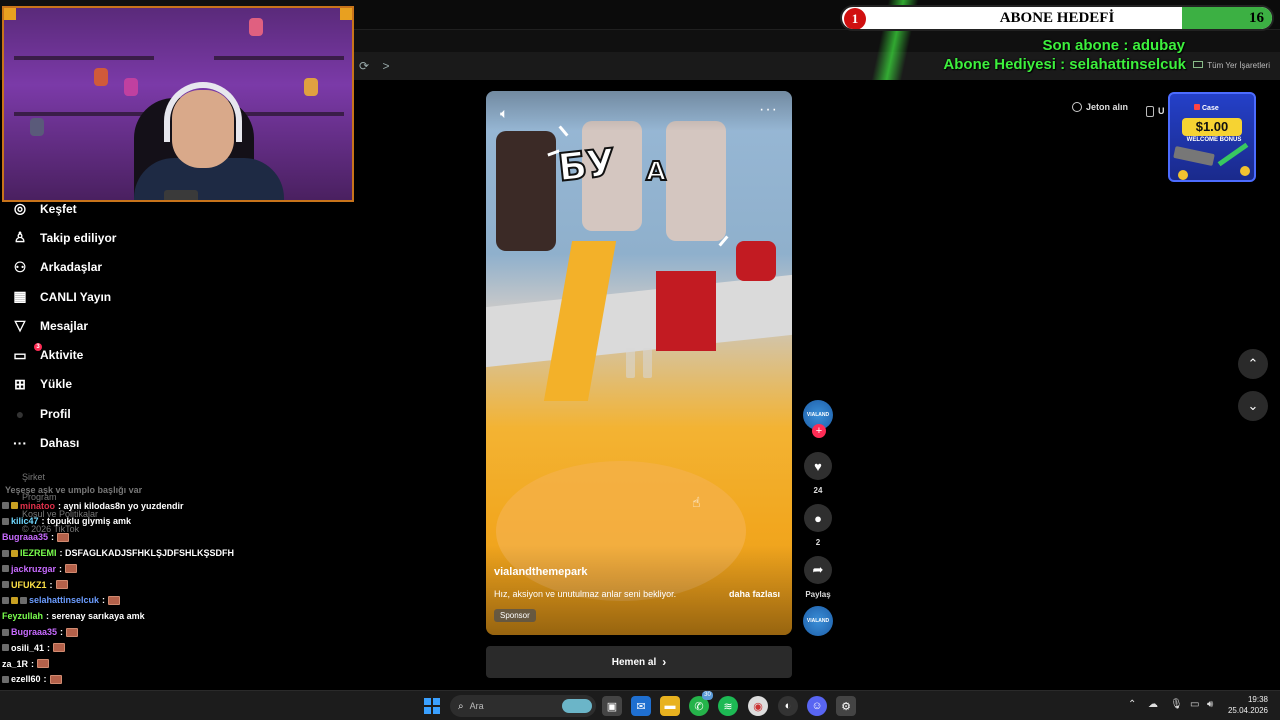 Image resolution: width=1280 pixels, height=720 pixels. I want to click on network-icon: ▭, so click(1194, 704).